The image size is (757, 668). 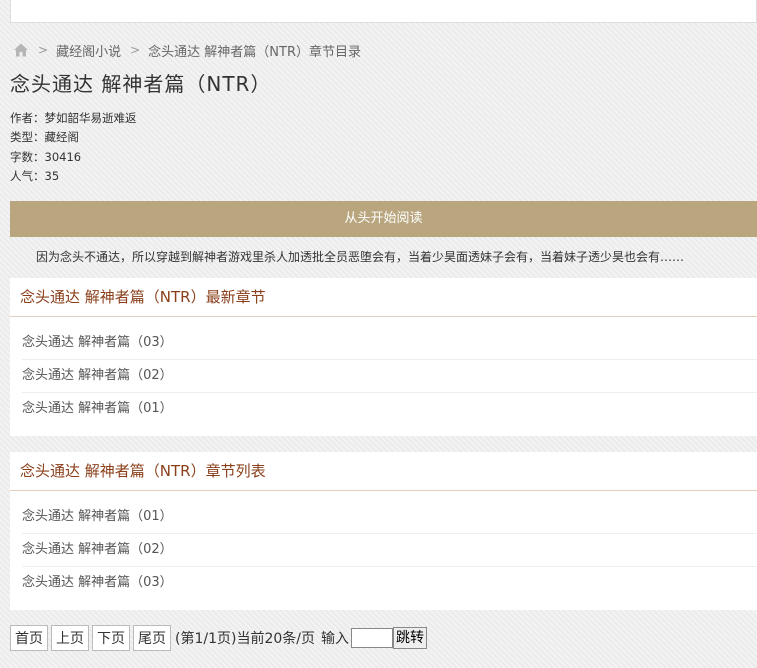 I want to click on book-title: 念头通达 解神者篇（NTR）, so click(x=141, y=84).